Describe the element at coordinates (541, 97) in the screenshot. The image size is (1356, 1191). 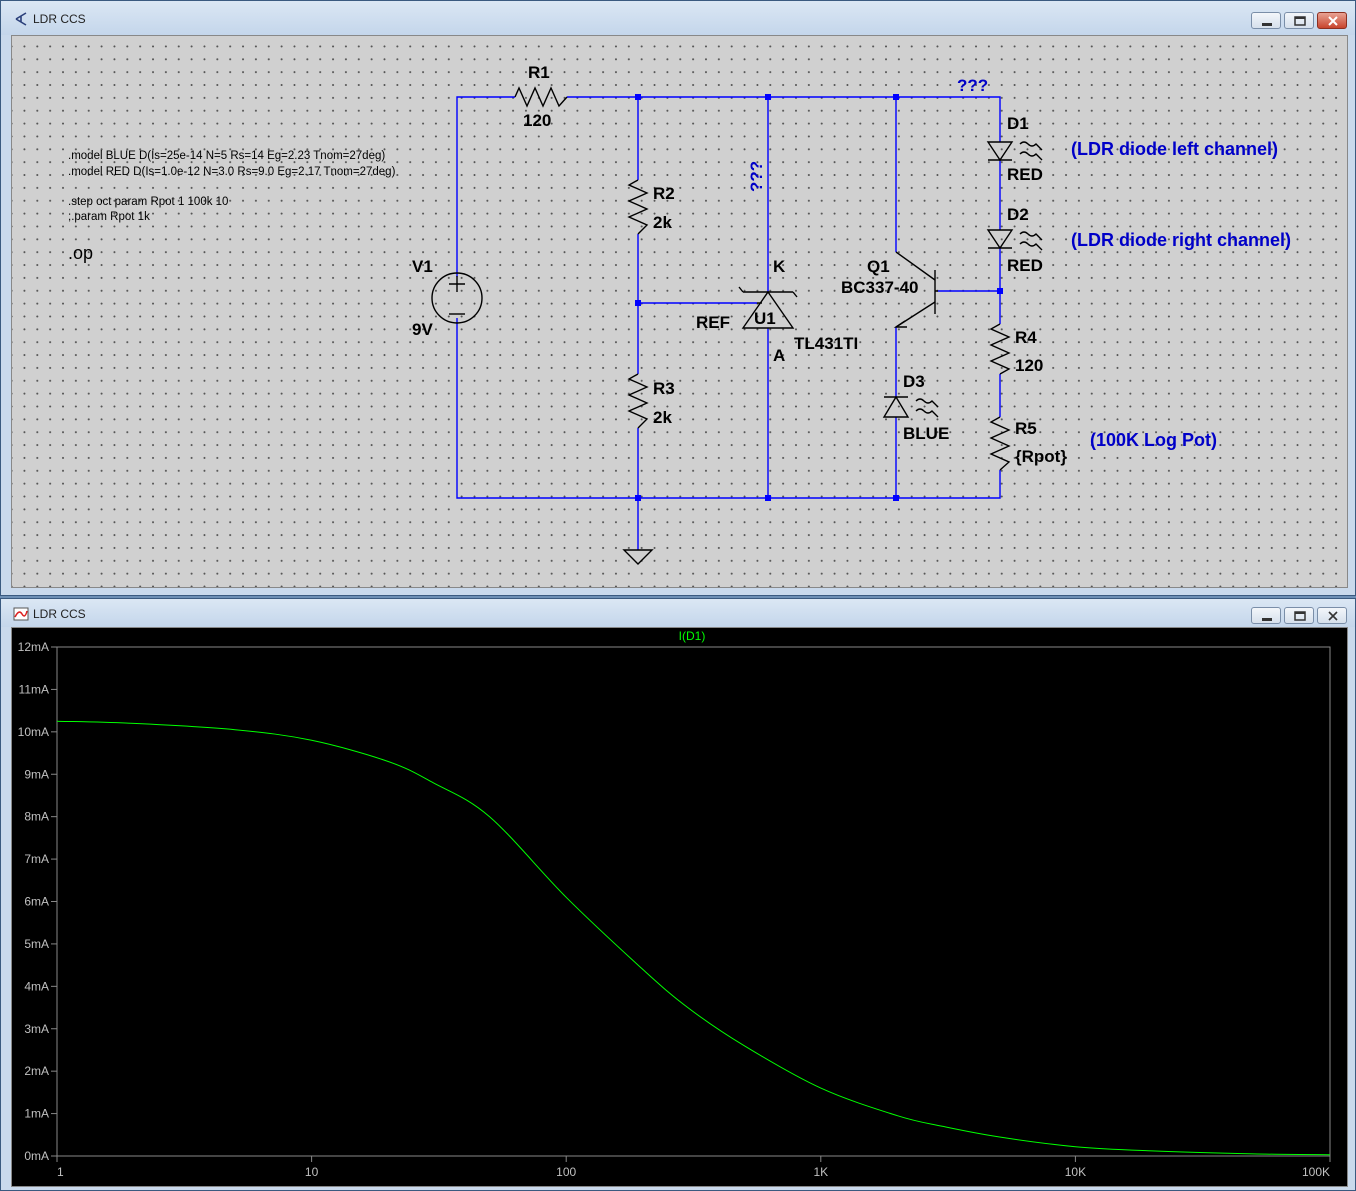
I see `r1-resistor-icon` at that location.